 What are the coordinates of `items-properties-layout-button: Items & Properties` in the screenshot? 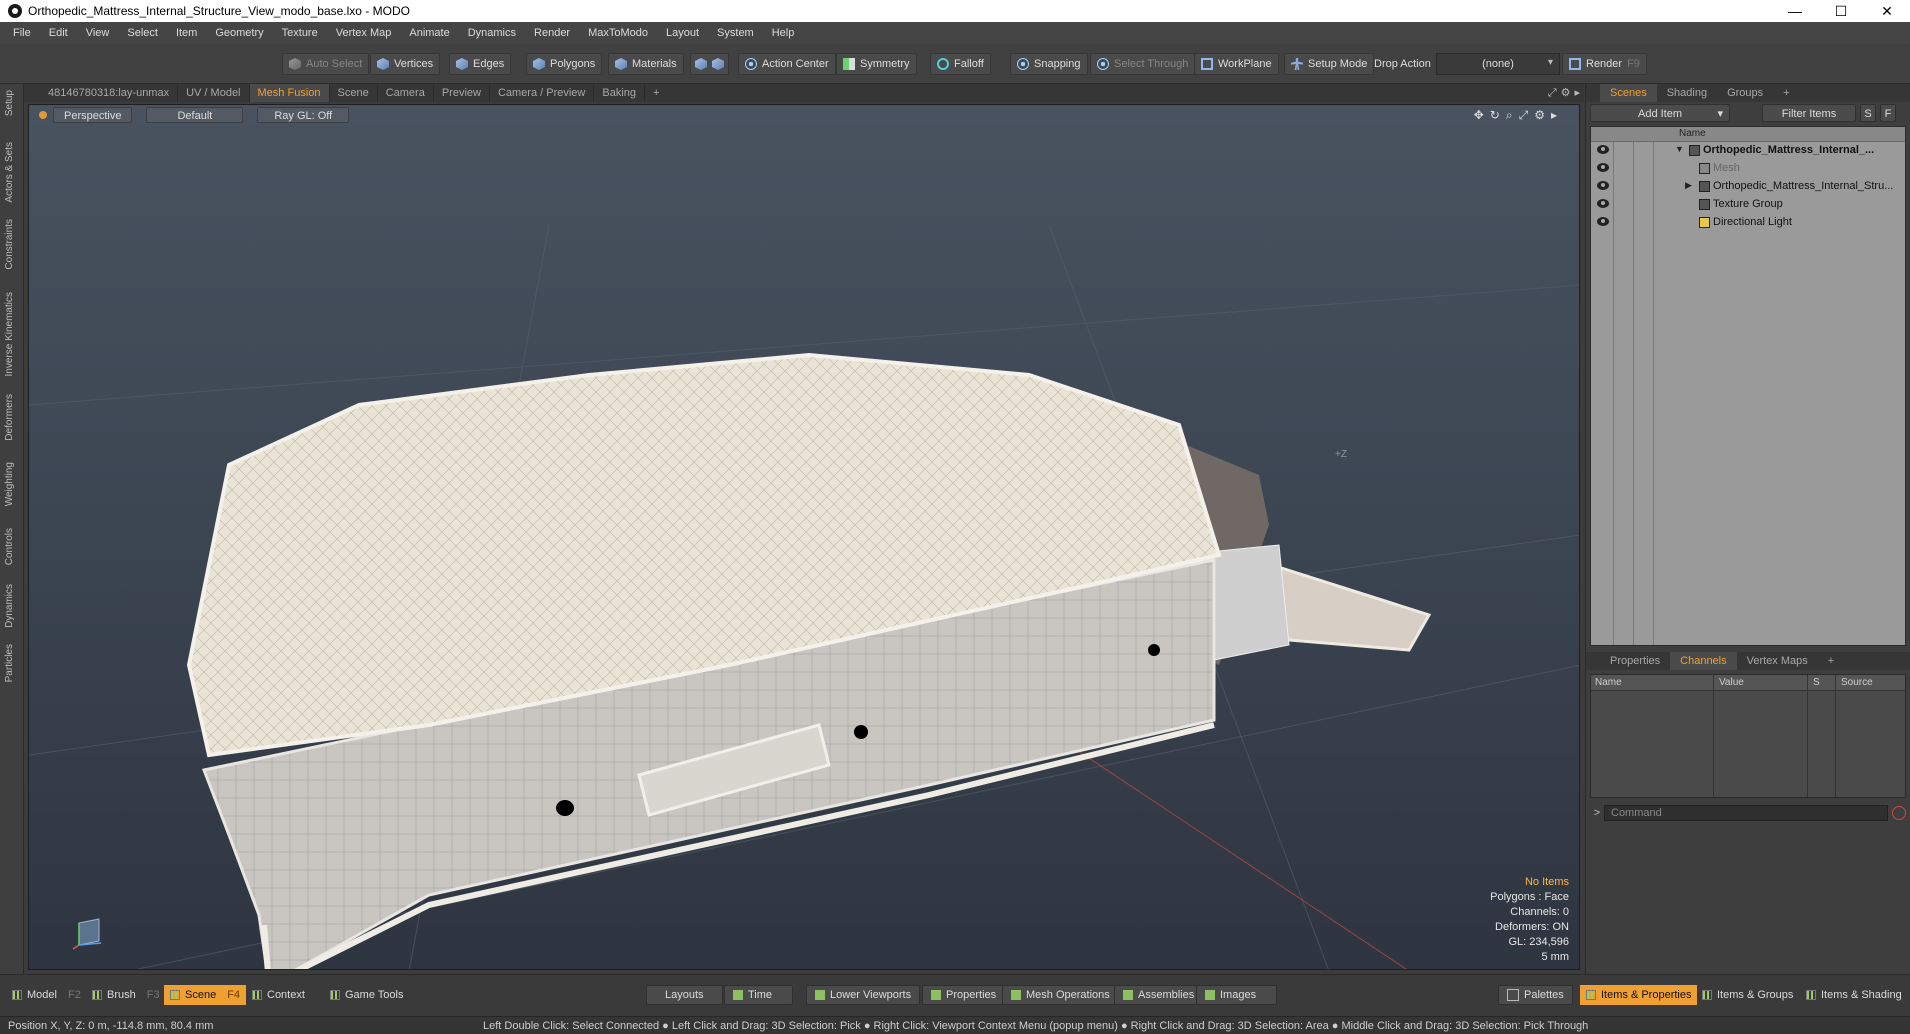 It's located at (1639, 995).